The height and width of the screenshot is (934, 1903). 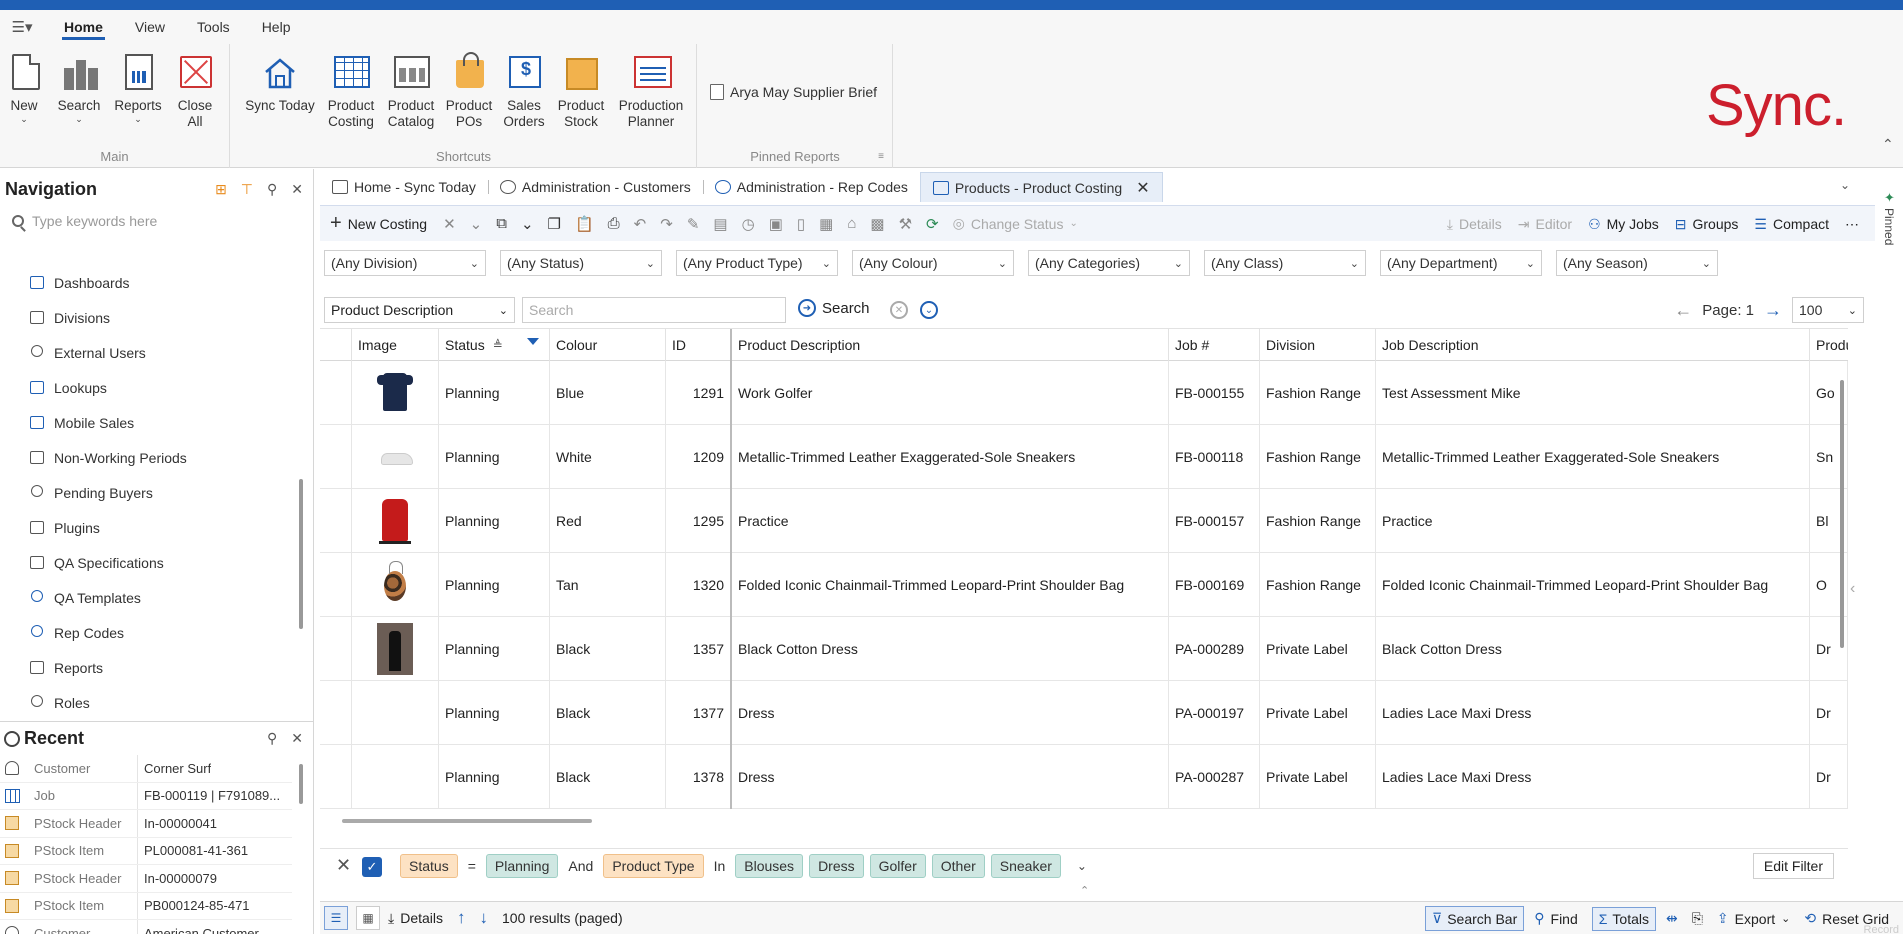 What do you see at coordinates (150, 27) in the screenshot?
I see `ribbon-tab-view: View` at bounding box center [150, 27].